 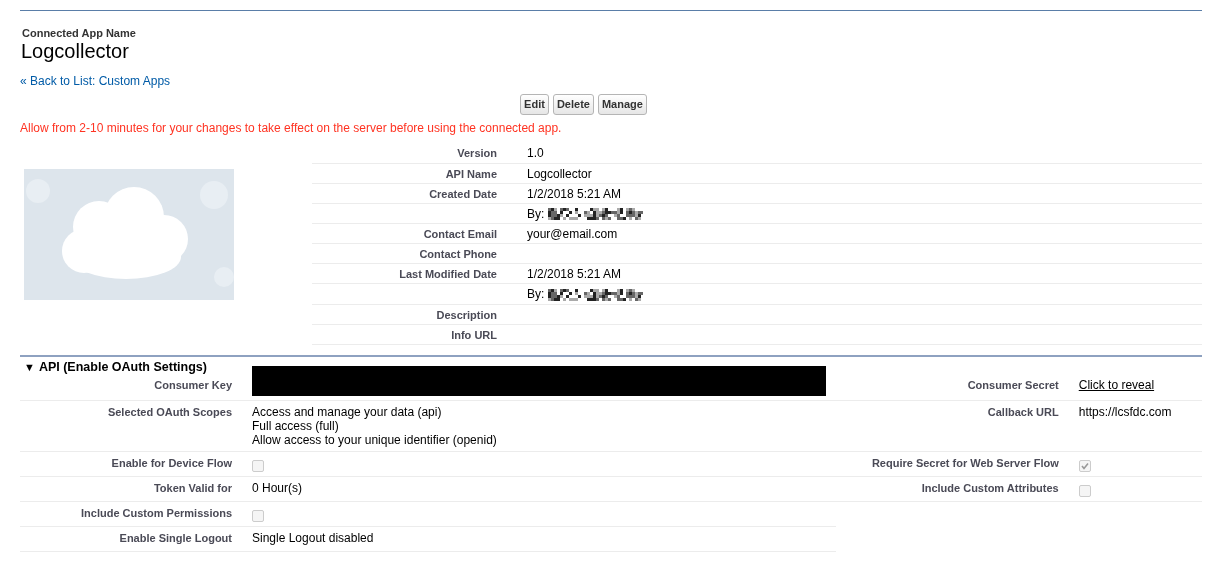 I want to click on field-label: Consumer Key, so click(x=193, y=385).